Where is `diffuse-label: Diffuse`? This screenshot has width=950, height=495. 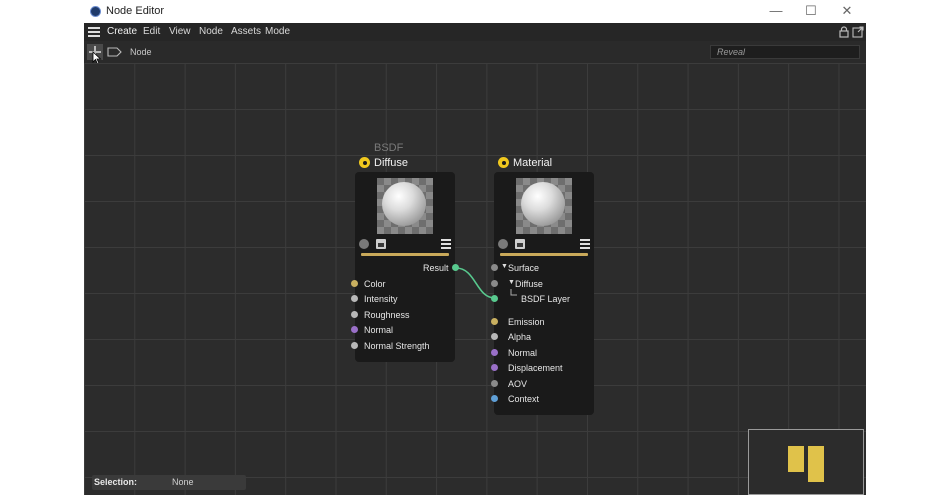 diffuse-label: Diffuse is located at coordinates (529, 284).